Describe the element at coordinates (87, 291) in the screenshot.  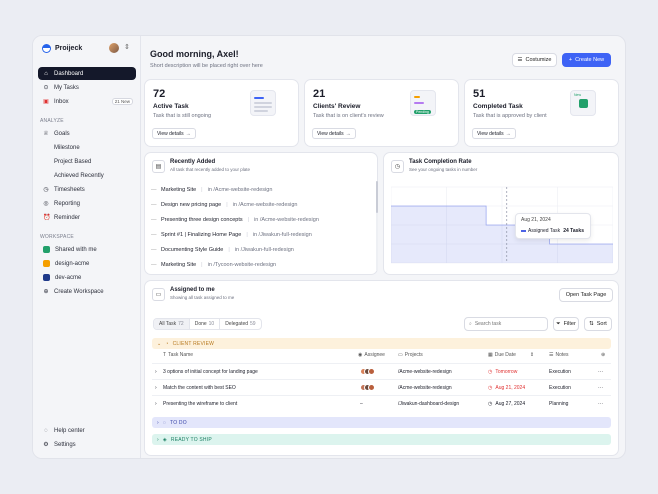
I see `sidebar-item-create-workspace: ⊕ Create Workspace` at that location.